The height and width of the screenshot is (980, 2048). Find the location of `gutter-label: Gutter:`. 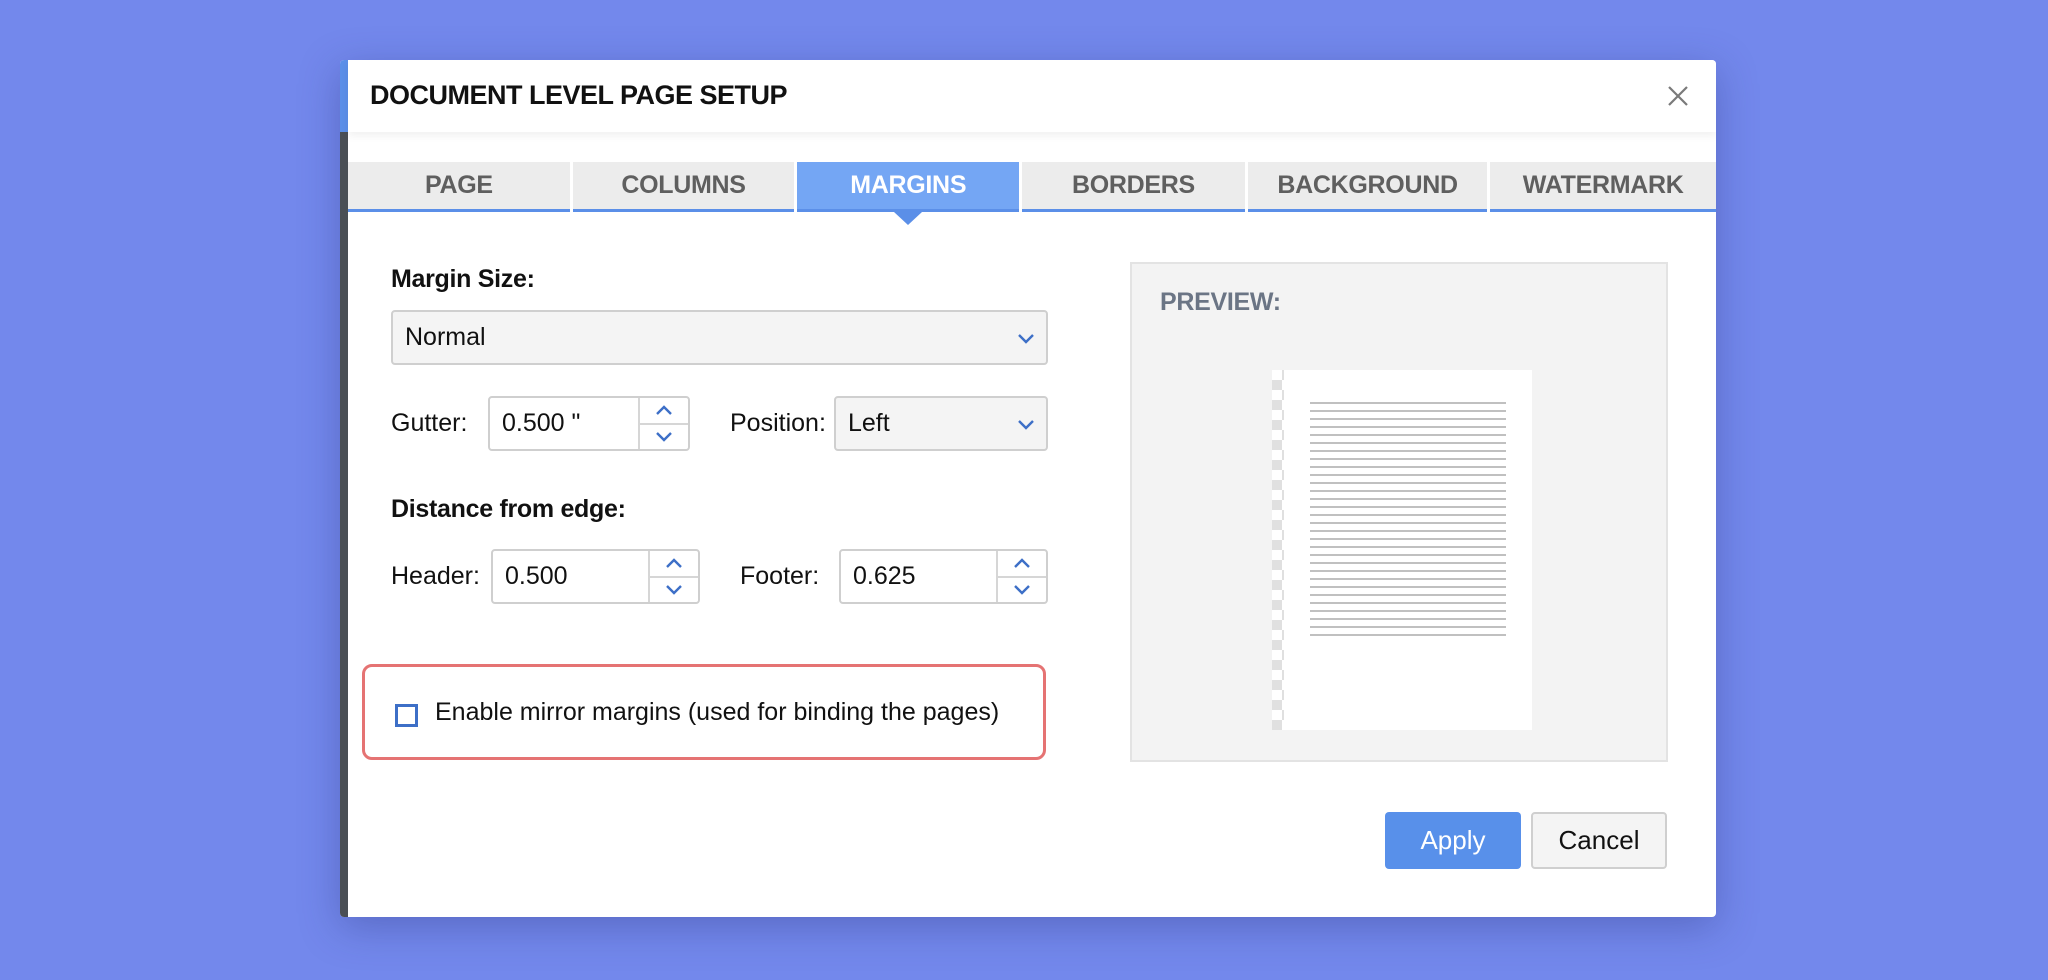

gutter-label: Gutter: is located at coordinates (429, 423).